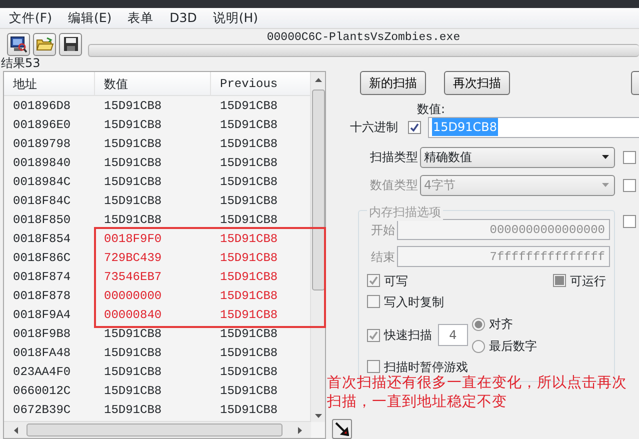 The image size is (639, 439). Describe the element at coordinates (42, 201) in the screenshot. I see `table-cell-text: 0018F84C` at that location.